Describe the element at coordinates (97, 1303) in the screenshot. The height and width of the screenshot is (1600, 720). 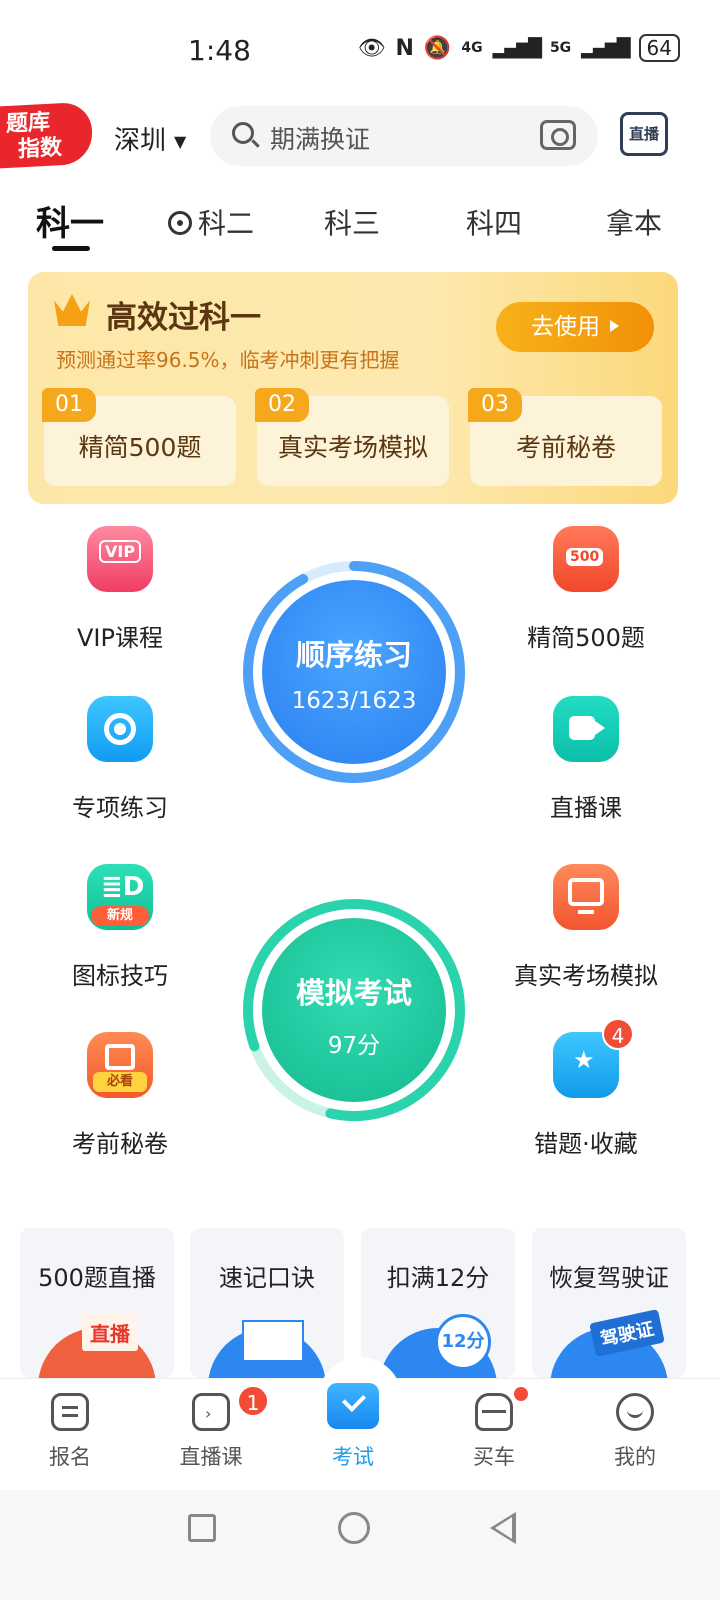
I see `card-500-live: 500题直播 直播` at that location.